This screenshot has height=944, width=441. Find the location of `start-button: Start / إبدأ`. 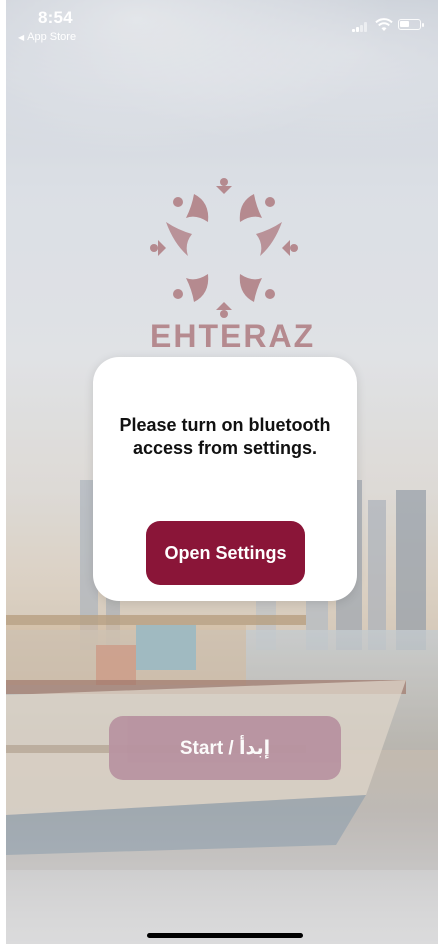

start-button: Start / إبدأ is located at coordinates (225, 748).